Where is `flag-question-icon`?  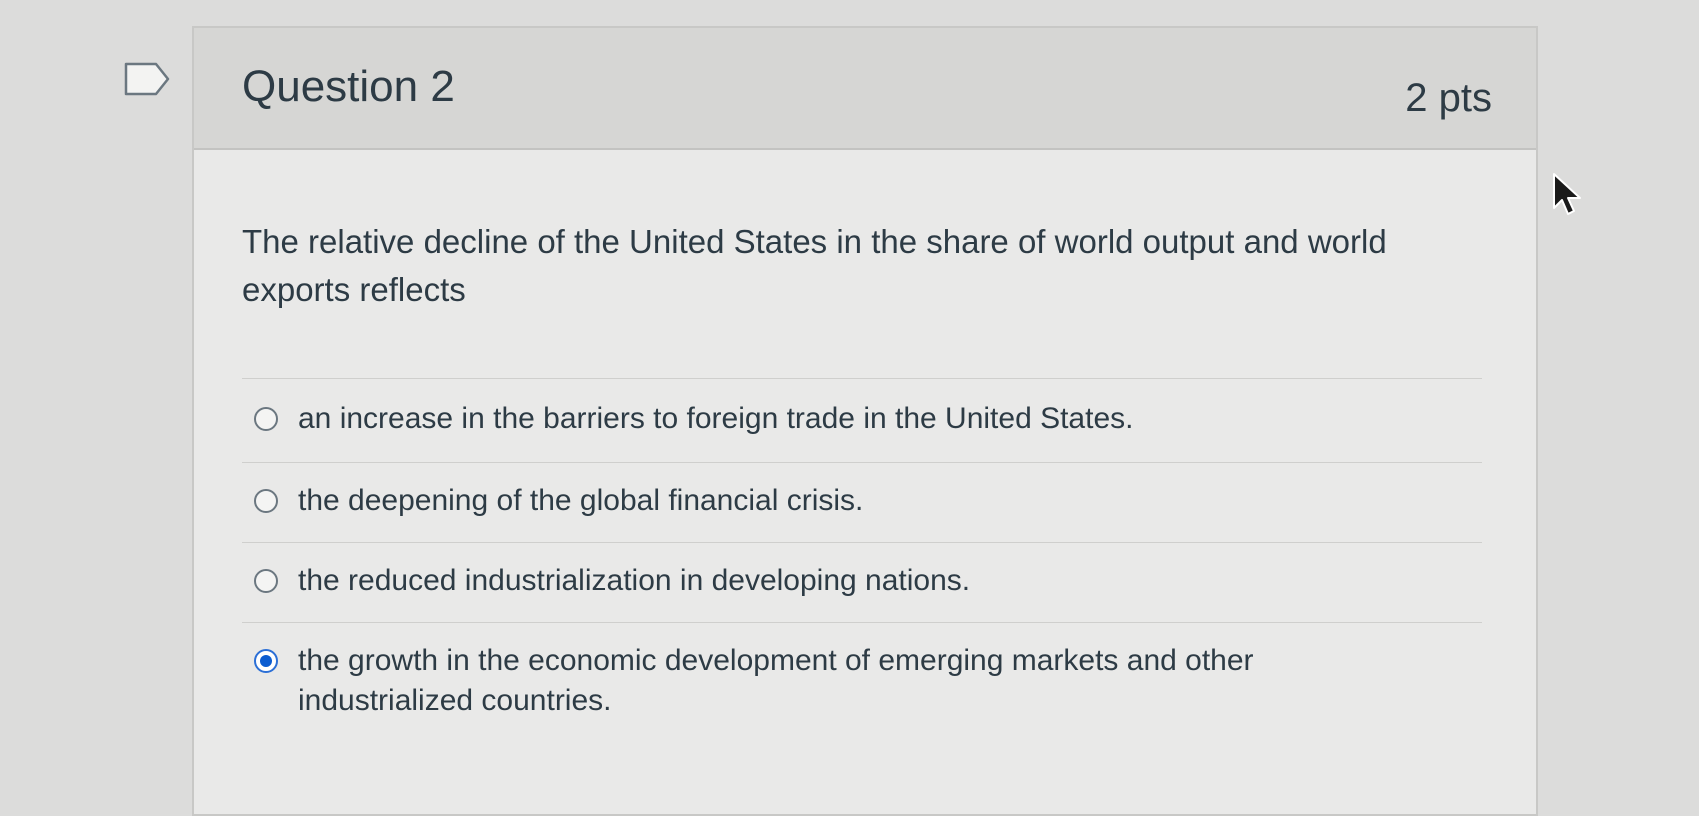
flag-question-icon is located at coordinates (147, 79).